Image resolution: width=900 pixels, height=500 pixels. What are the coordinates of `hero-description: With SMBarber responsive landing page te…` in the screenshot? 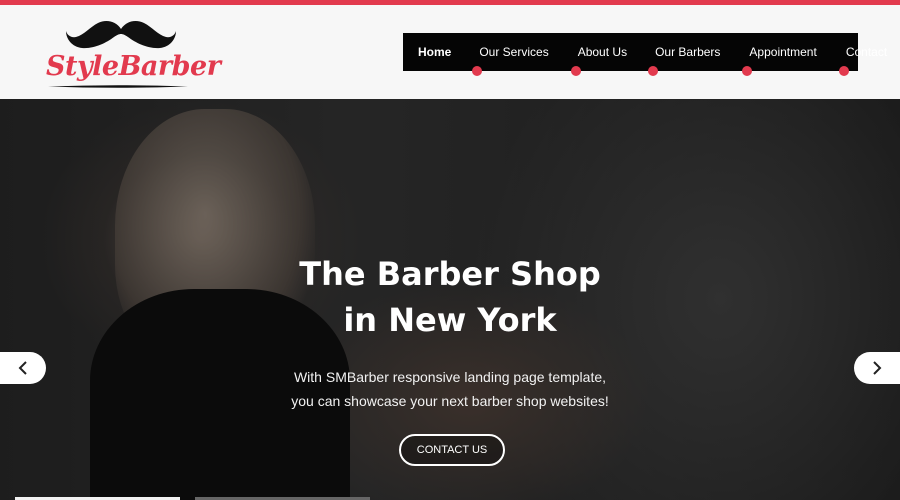 It's located at (450, 389).